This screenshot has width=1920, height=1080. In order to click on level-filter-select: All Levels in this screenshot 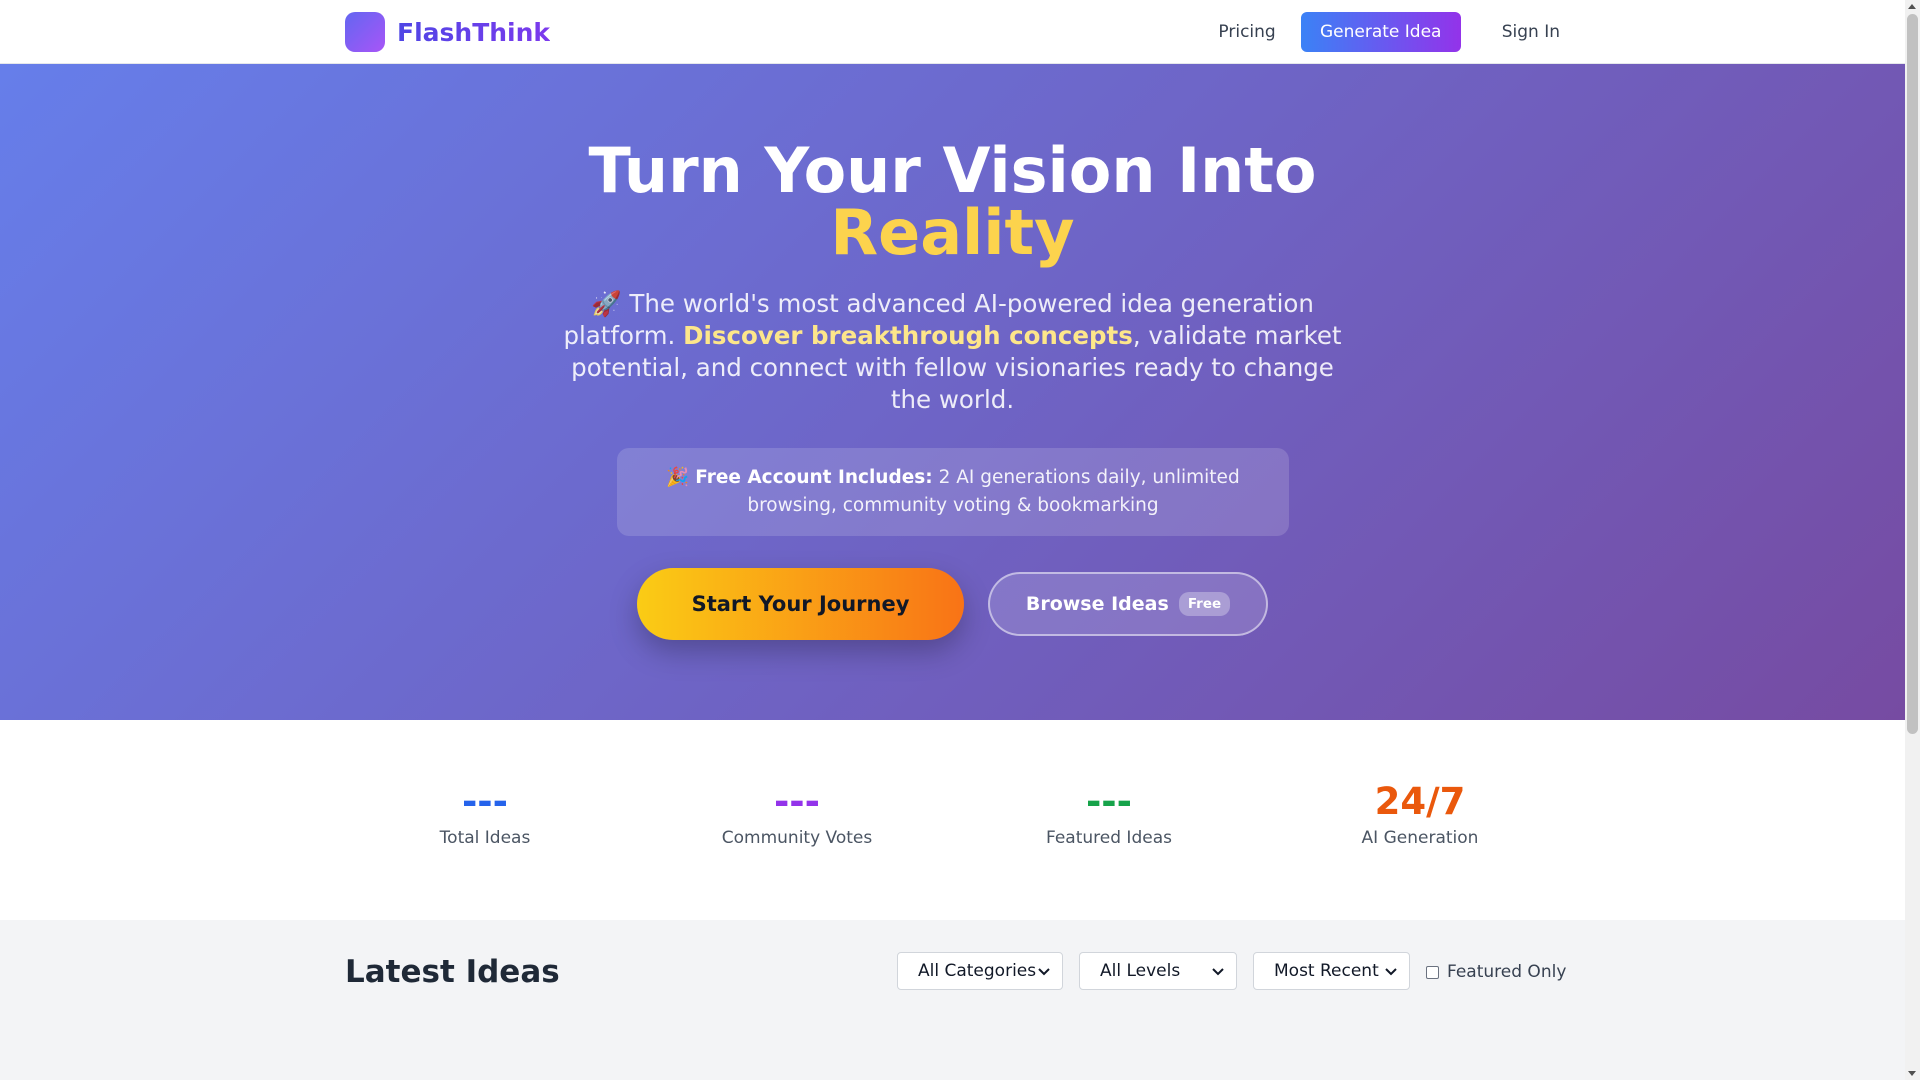, I will do `click(1158, 971)`.